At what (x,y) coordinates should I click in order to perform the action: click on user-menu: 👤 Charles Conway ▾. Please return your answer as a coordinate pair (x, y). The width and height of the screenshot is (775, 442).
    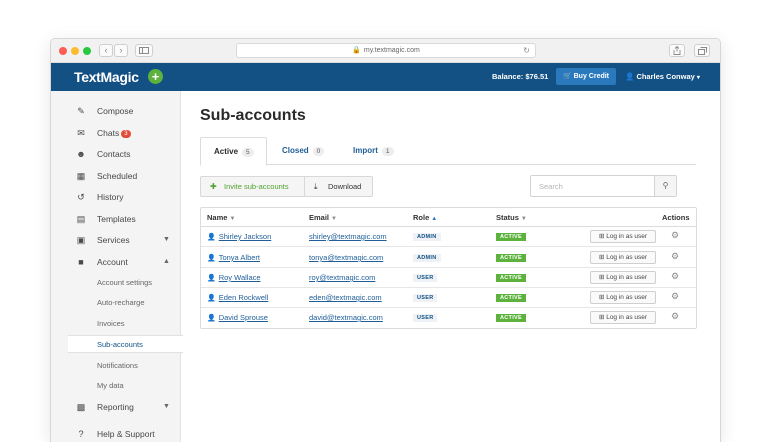
    Looking at the image, I should click on (662, 76).